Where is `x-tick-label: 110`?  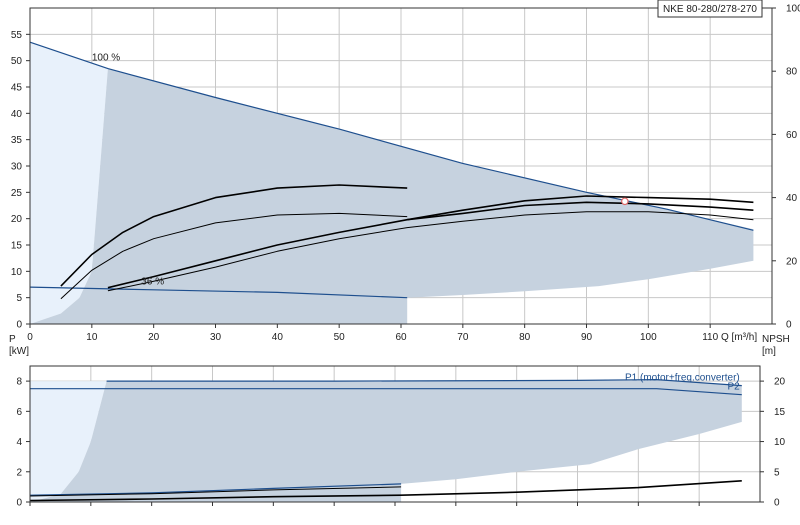
x-tick-label: 110 is located at coordinates (710, 337).